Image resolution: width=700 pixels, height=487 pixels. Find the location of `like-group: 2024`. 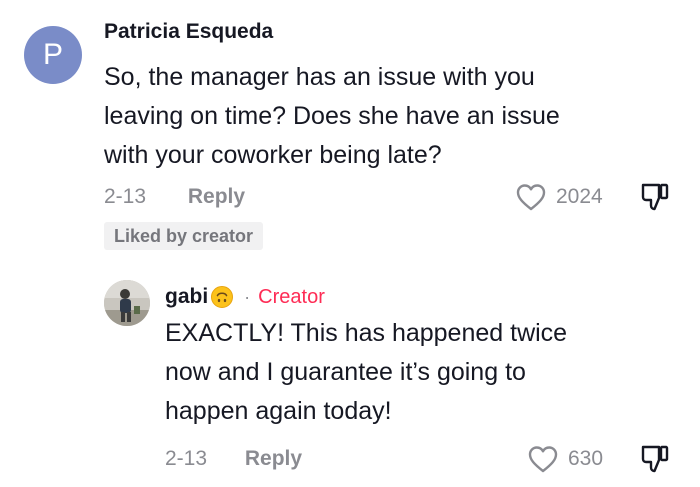

like-group: 2024 is located at coordinates (559, 197).